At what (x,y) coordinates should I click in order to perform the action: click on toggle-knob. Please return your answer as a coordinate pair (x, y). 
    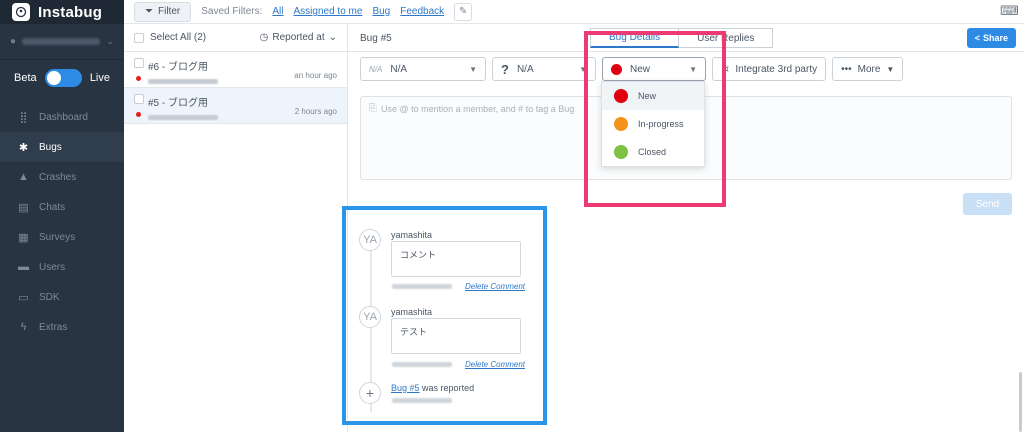
    Looking at the image, I should click on (53, 78).